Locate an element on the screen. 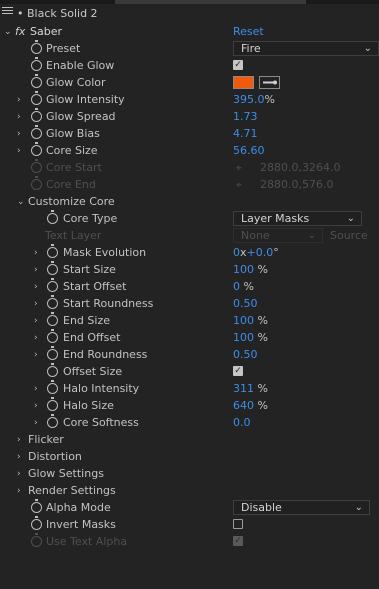 The image size is (379, 589). invert-masks-checkbox is located at coordinates (238, 524).